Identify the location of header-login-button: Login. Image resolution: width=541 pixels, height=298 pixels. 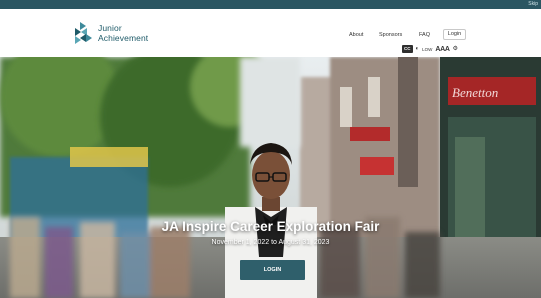
(454, 34).